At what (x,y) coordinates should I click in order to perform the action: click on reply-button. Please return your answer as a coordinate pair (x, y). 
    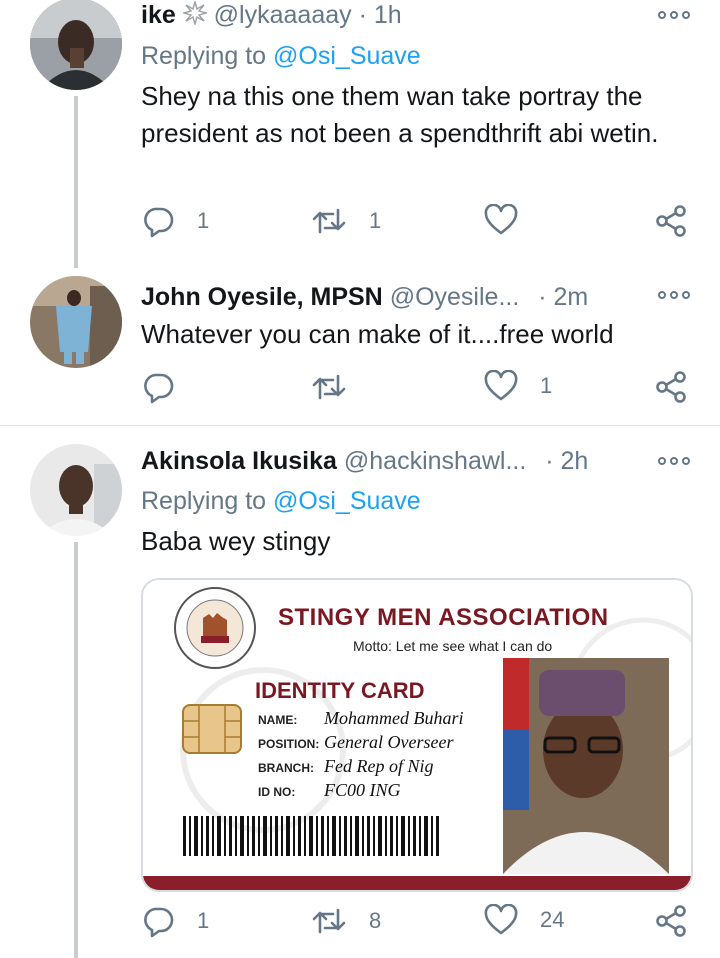
    Looking at the image, I should click on (169, 387).